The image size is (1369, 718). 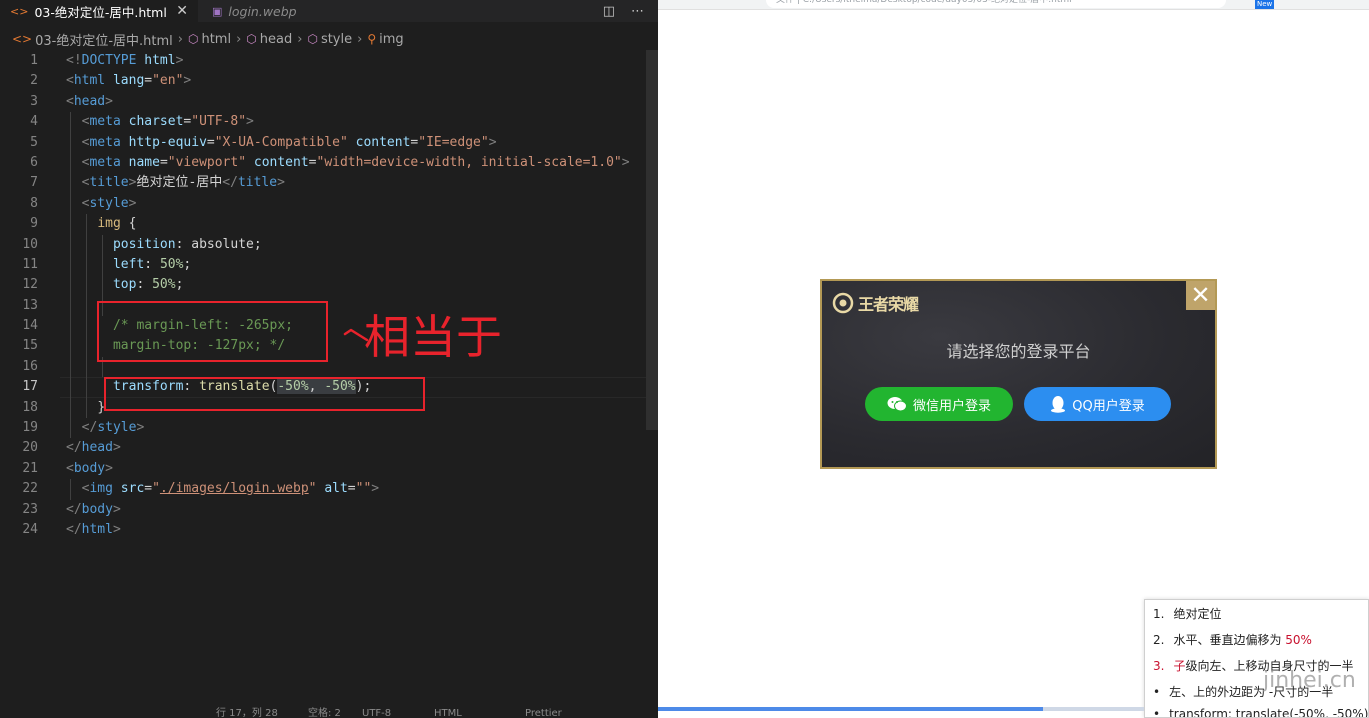 I want to click on line-number: 6, so click(x=34, y=162).